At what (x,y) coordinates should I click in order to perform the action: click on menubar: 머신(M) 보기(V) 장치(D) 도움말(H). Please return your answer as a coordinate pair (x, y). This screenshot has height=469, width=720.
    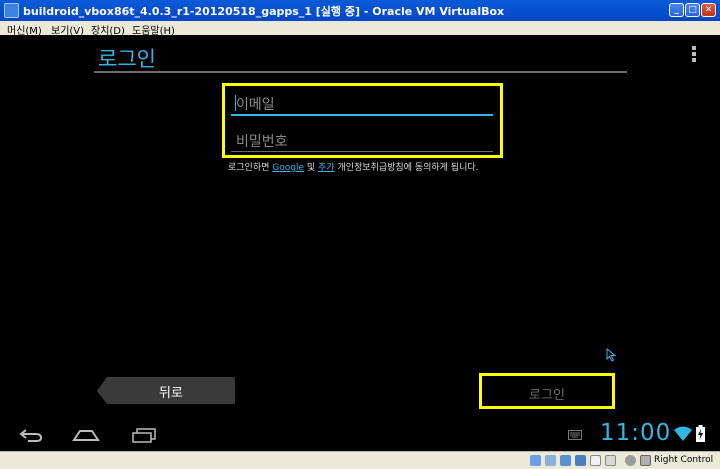
    Looking at the image, I should click on (360, 29).